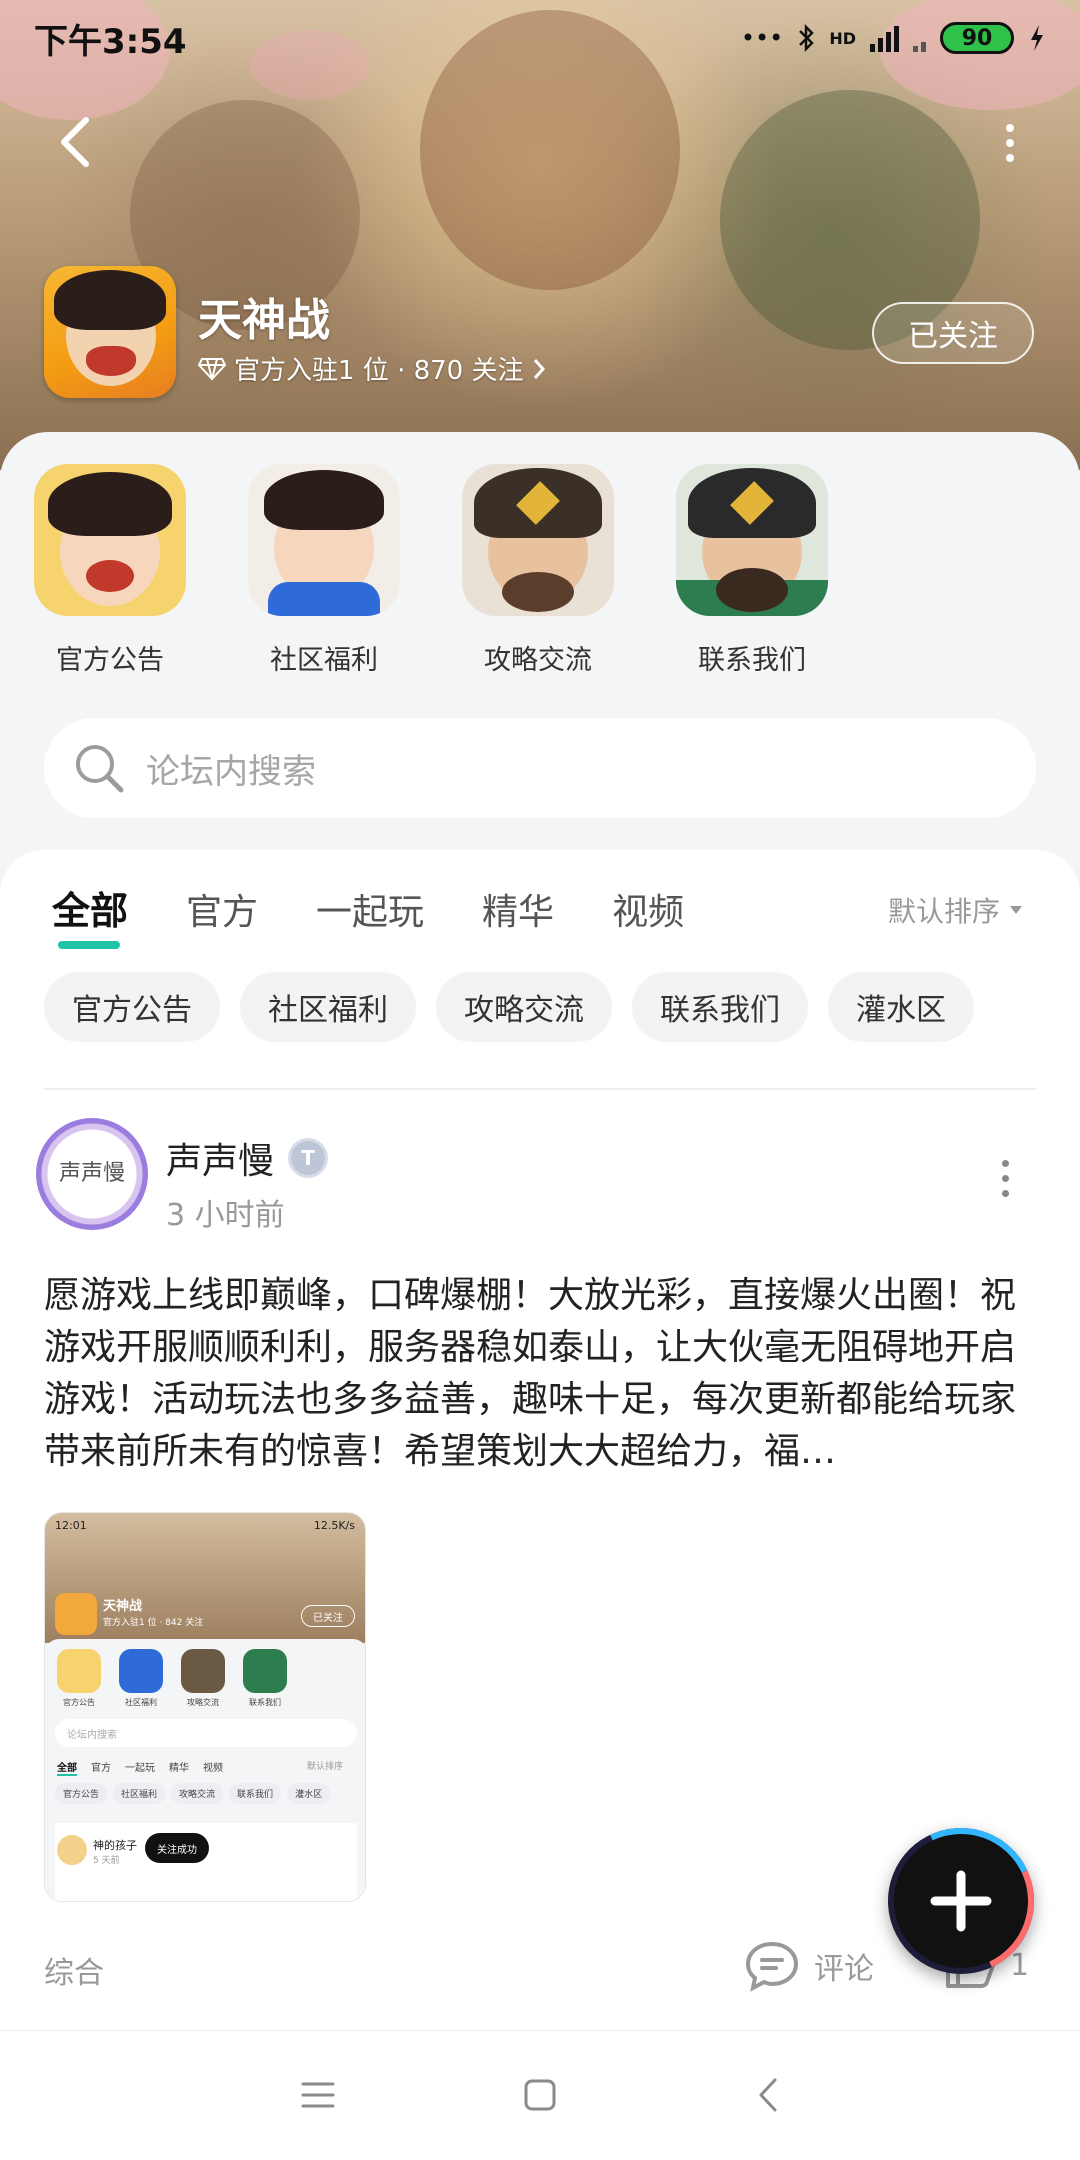 The image size is (1080, 2160). I want to click on search-icon, so click(100, 769).